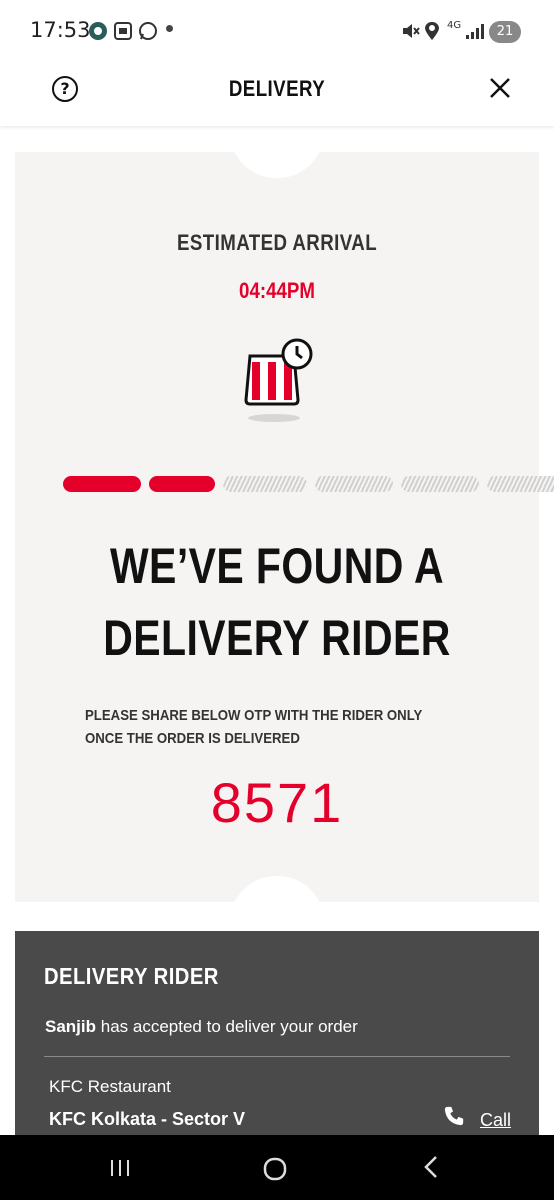 The height and width of the screenshot is (1200, 554). What do you see at coordinates (505, 32) in the screenshot?
I see `notification-count-badge: 21` at bounding box center [505, 32].